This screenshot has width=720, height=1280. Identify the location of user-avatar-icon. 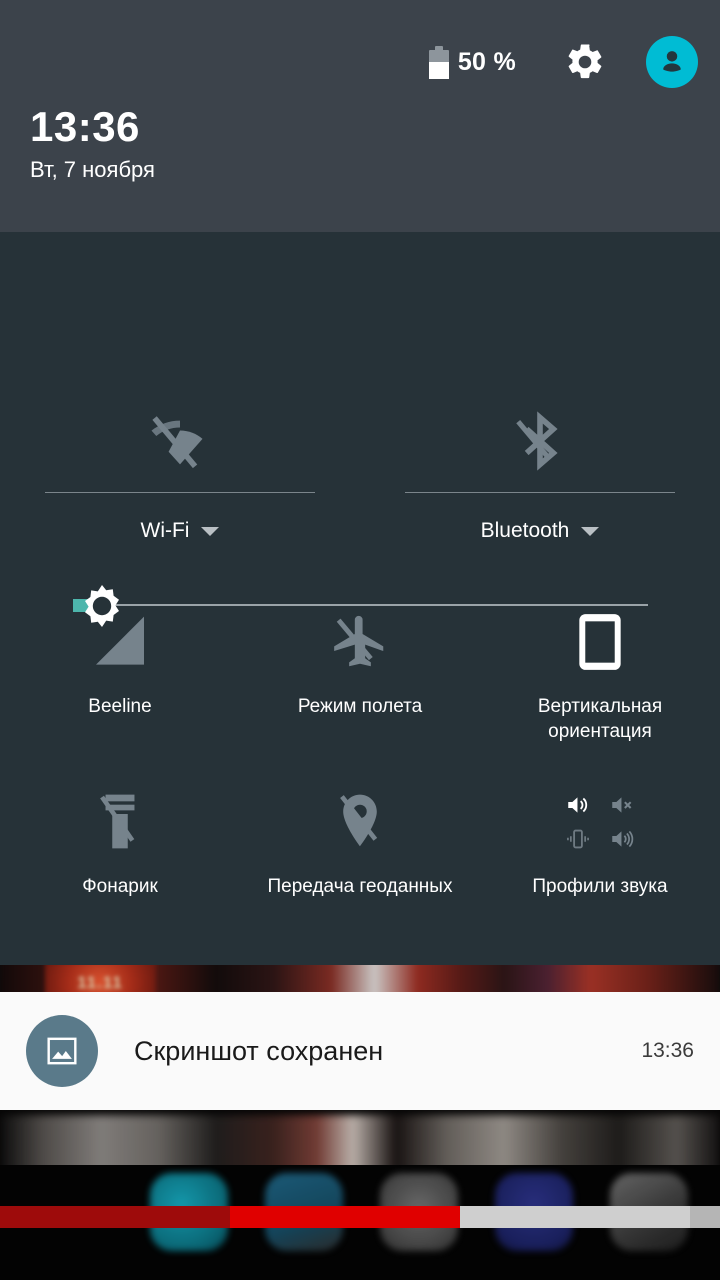
(672, 61).